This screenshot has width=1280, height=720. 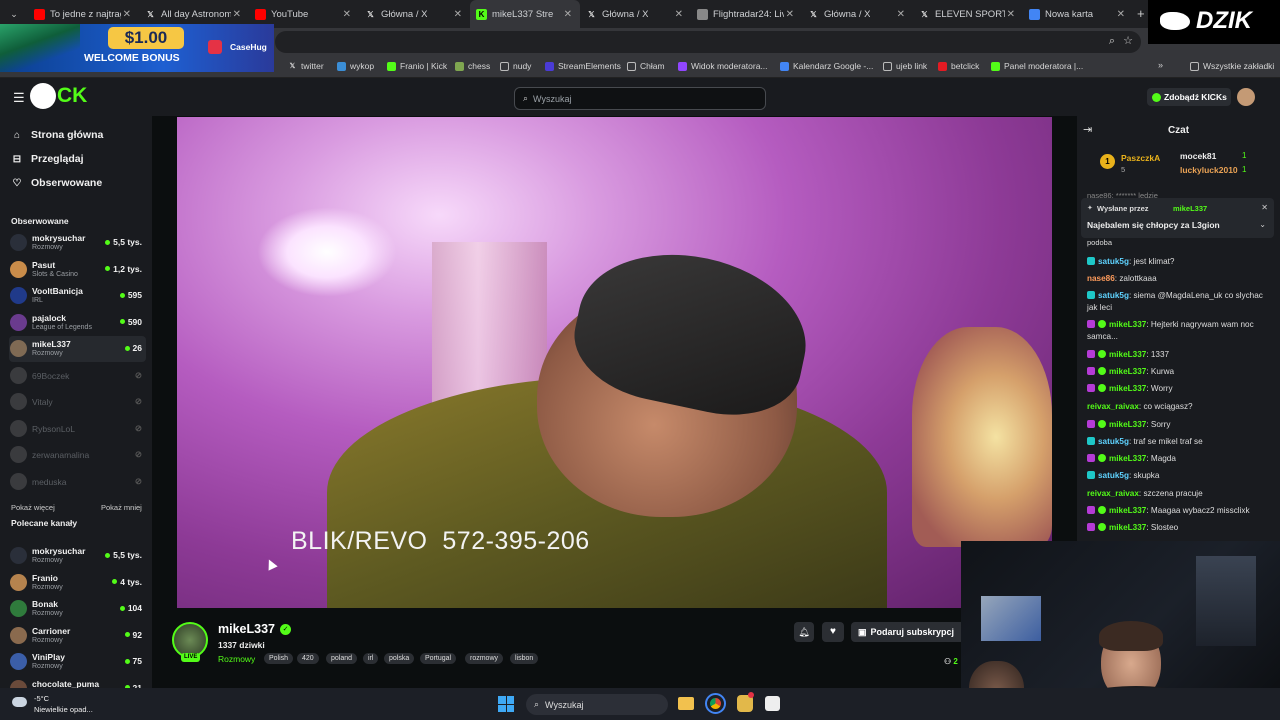 What do you see at coordinates (1262, 224) in the screenshot?
I see `expand-pin-icon: ⌄` at bounding box center [1262, 224].